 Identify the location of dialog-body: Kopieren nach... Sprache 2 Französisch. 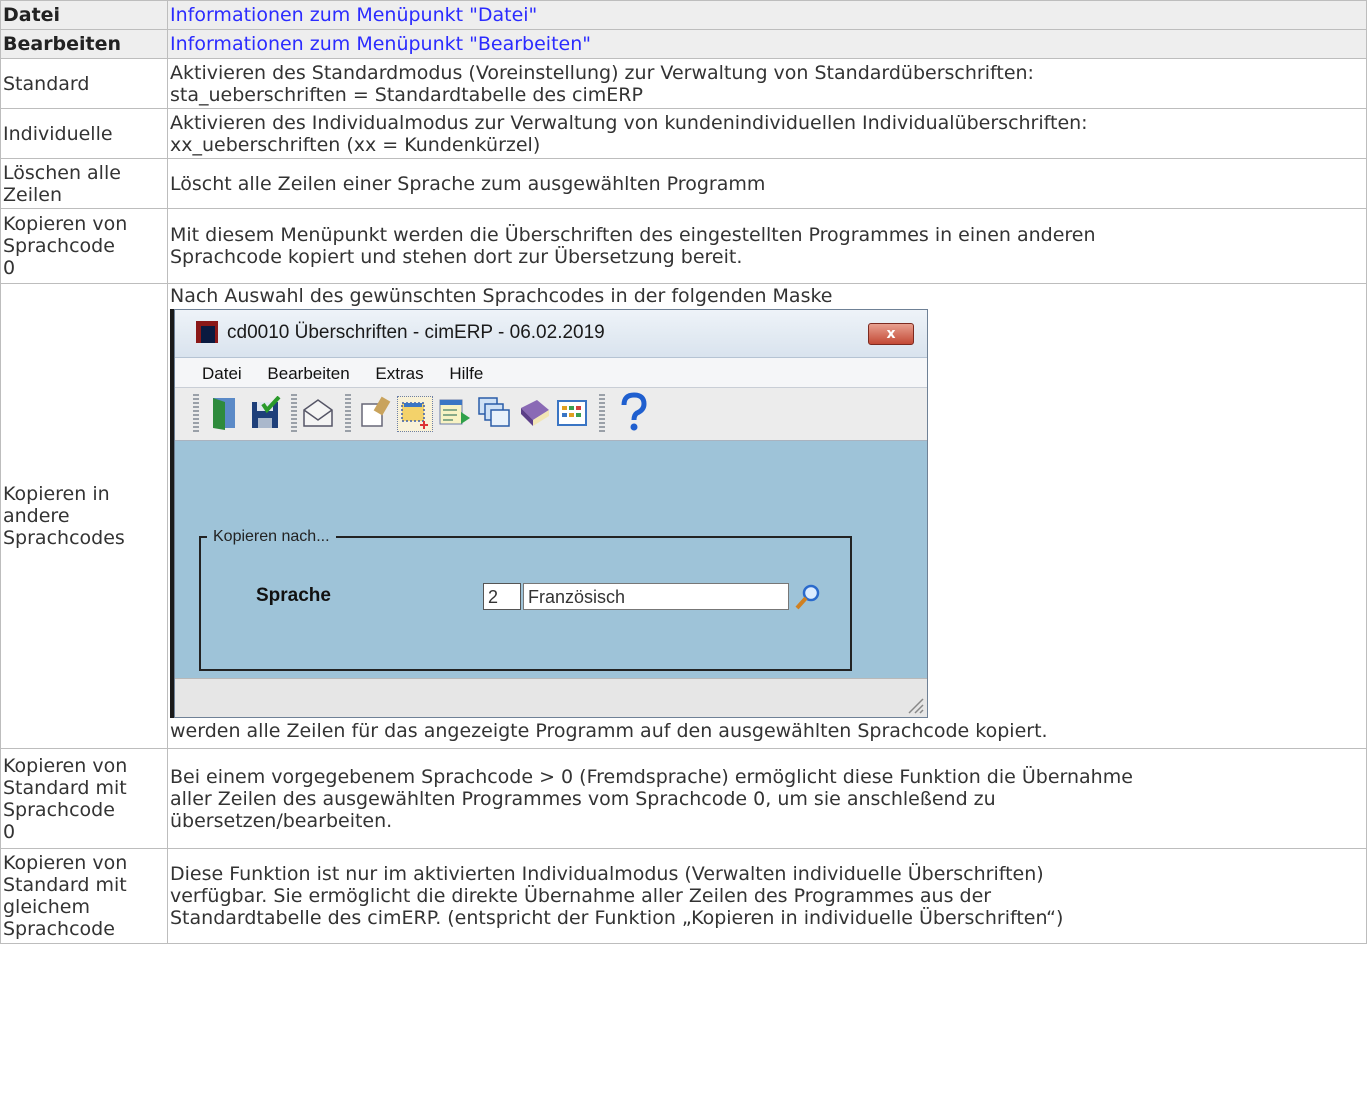
(551, 560).